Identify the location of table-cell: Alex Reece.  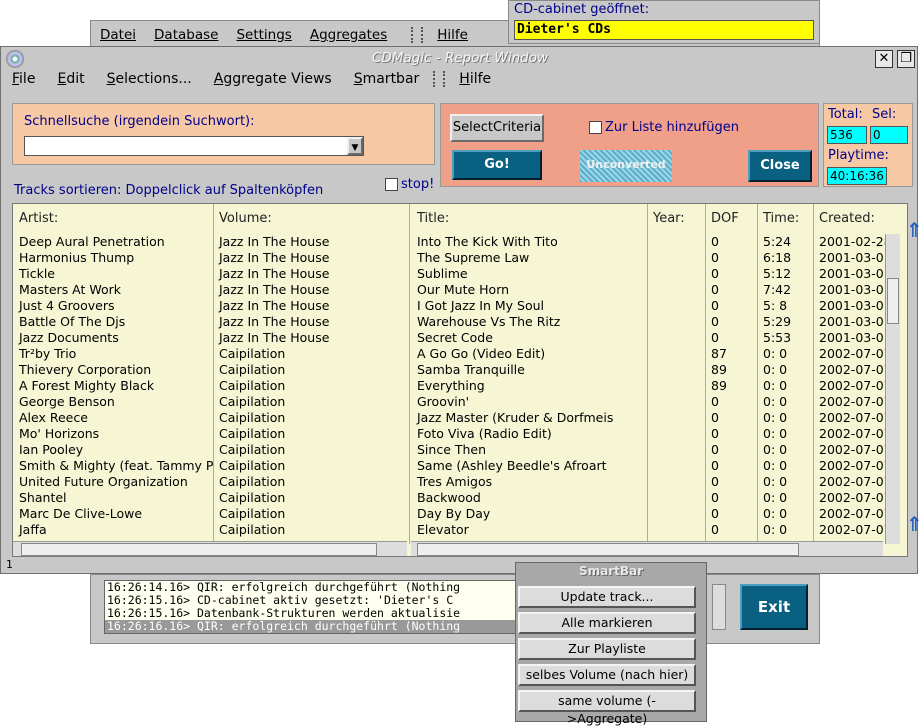
(113, 418).